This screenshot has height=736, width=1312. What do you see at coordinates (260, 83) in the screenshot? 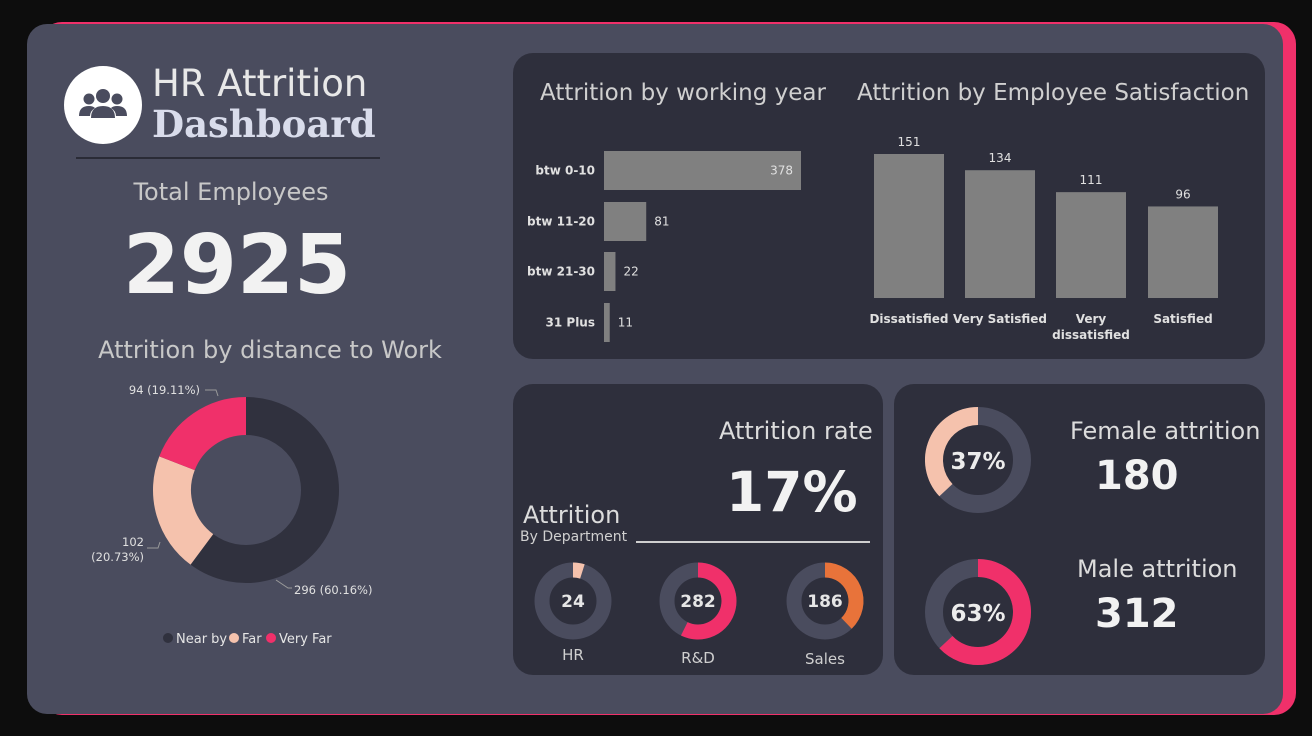
I see `app-title-line1: HR Attrition` at bounding box center [260, 83].